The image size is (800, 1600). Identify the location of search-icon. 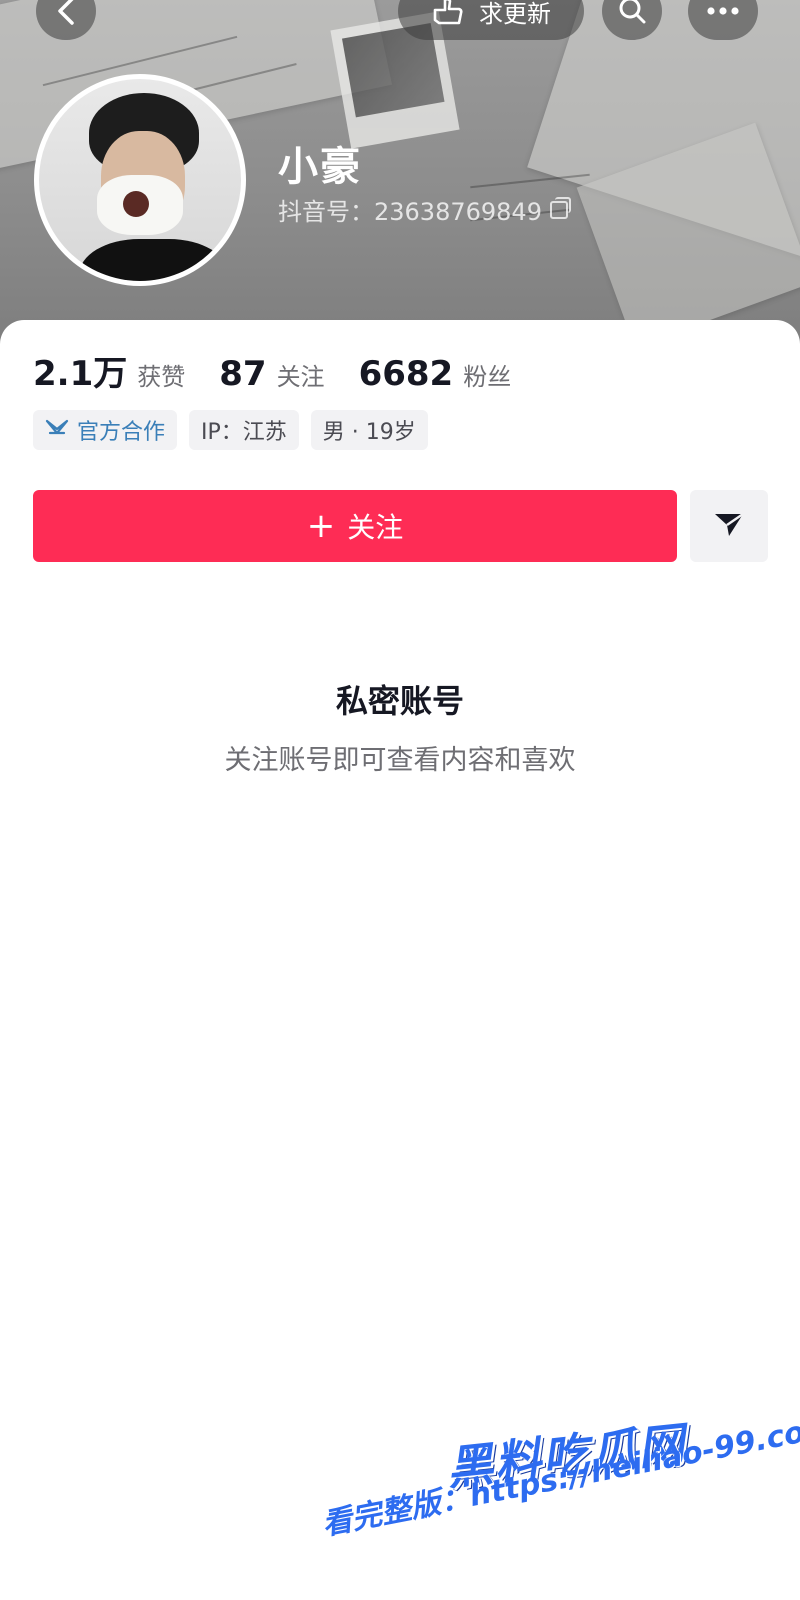
(632, 13).